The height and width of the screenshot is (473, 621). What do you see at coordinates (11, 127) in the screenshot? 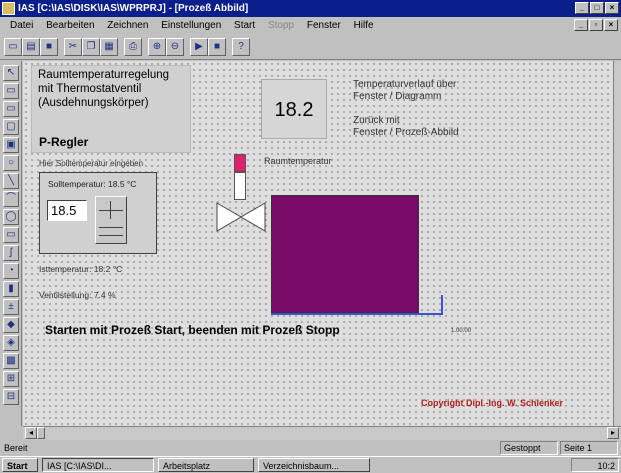
I see `rounded-rect-tool-icon: ▢` at bounding box center [11, 127].